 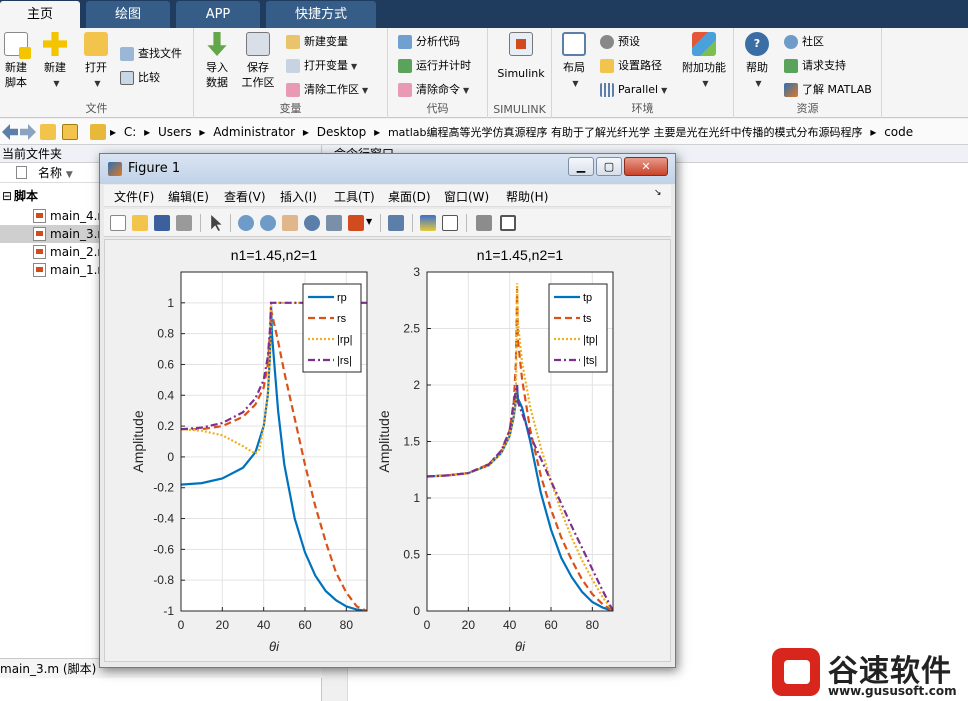 What do you see at coordinates (521, 56) in the screenshot?
I see `simulink-button: Simulink` at bounding box center [521, 56].